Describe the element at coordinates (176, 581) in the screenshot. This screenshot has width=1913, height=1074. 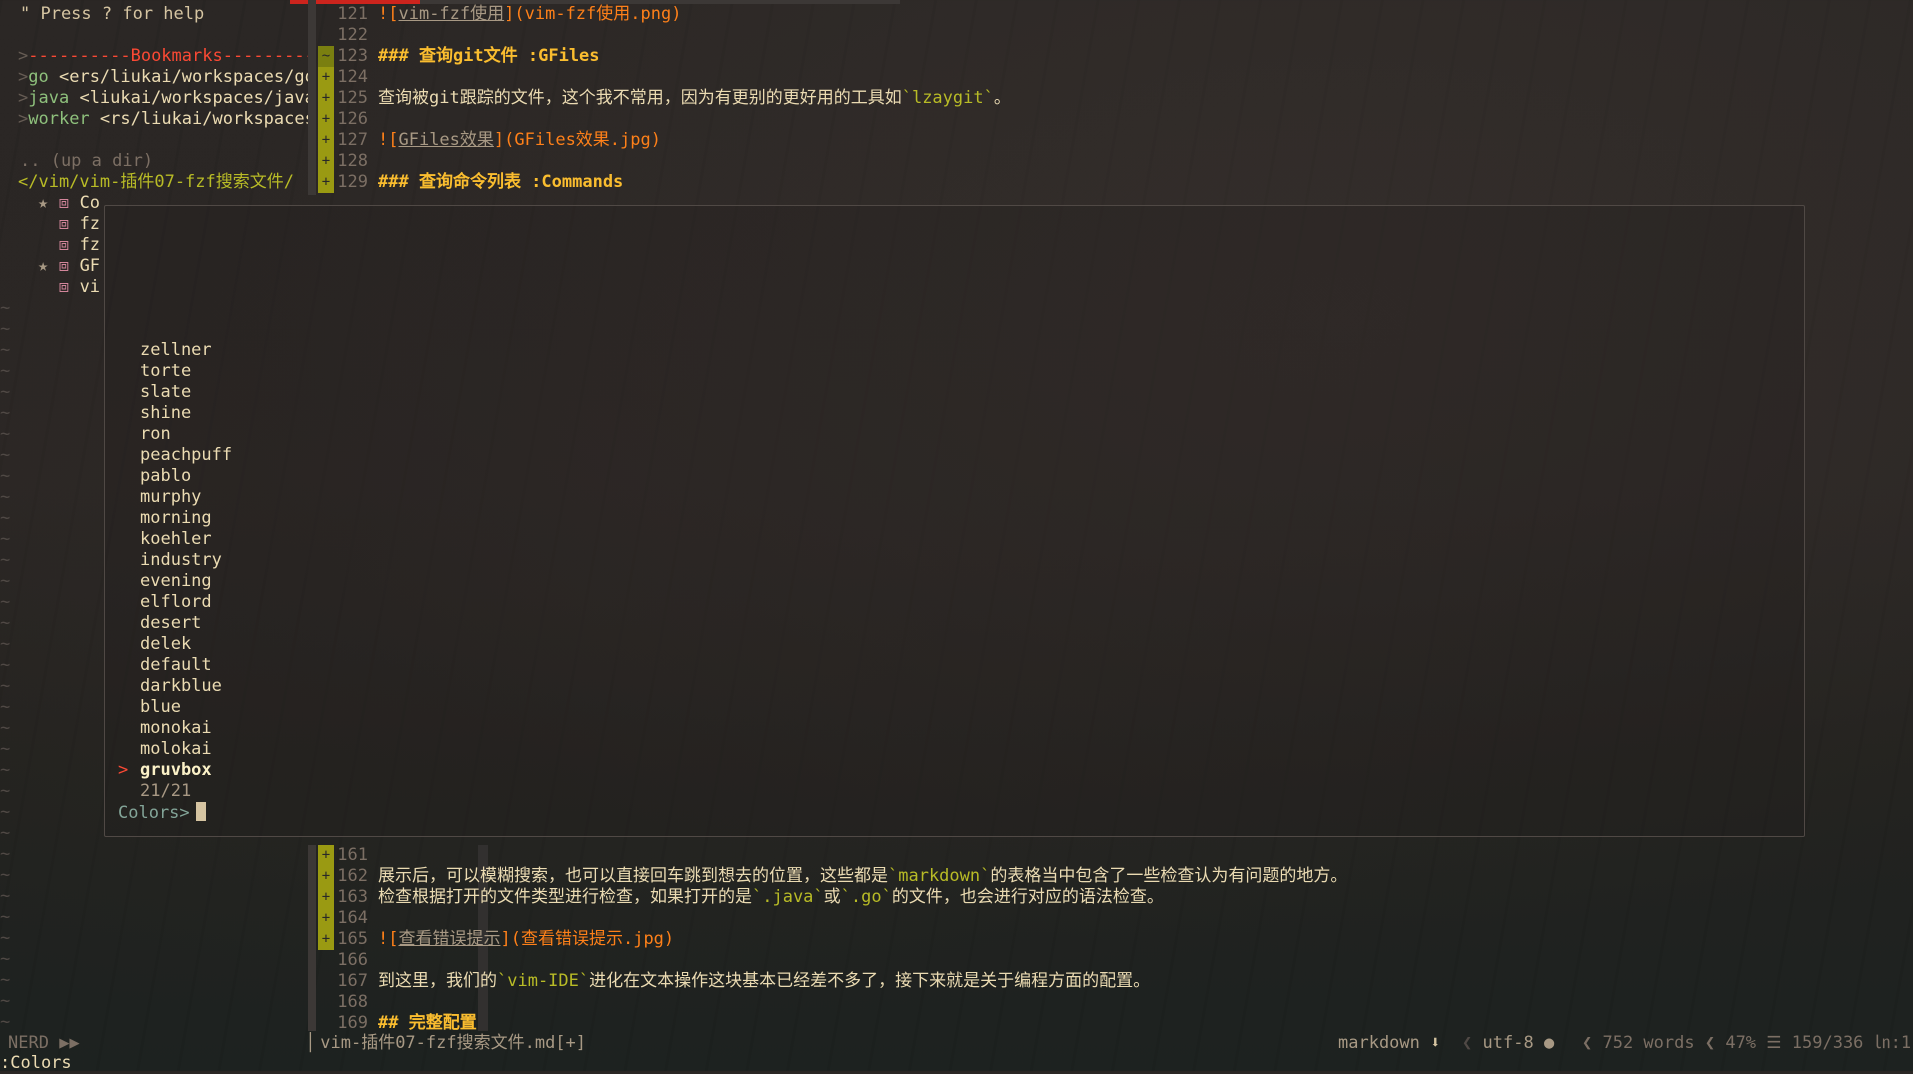
I see `fzf-result-item: evening` at that location.